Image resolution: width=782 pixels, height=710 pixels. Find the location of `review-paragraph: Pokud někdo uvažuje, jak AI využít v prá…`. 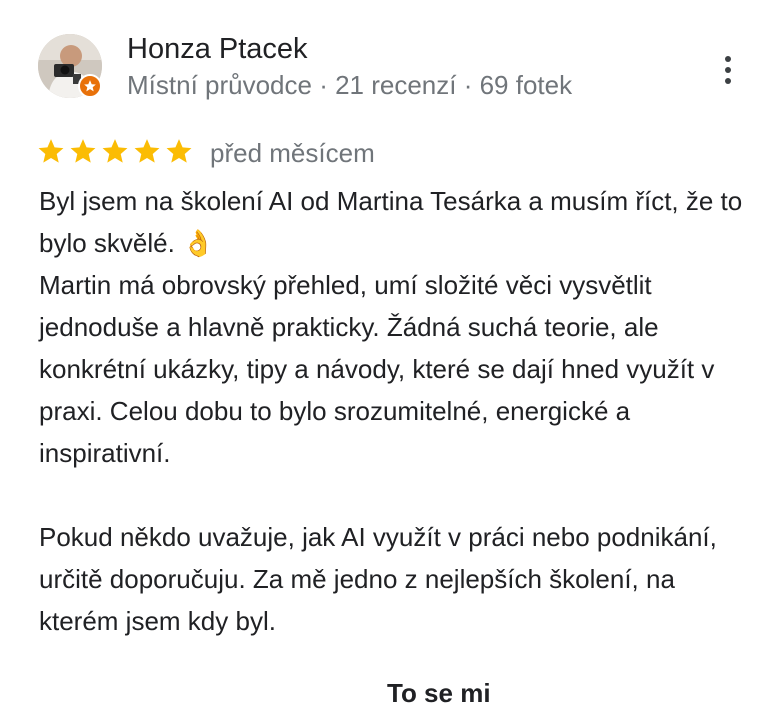

review-paragraph: Pokud někdo uvažuje, jak AI využít v prá… is located at coordinates (382, 579).